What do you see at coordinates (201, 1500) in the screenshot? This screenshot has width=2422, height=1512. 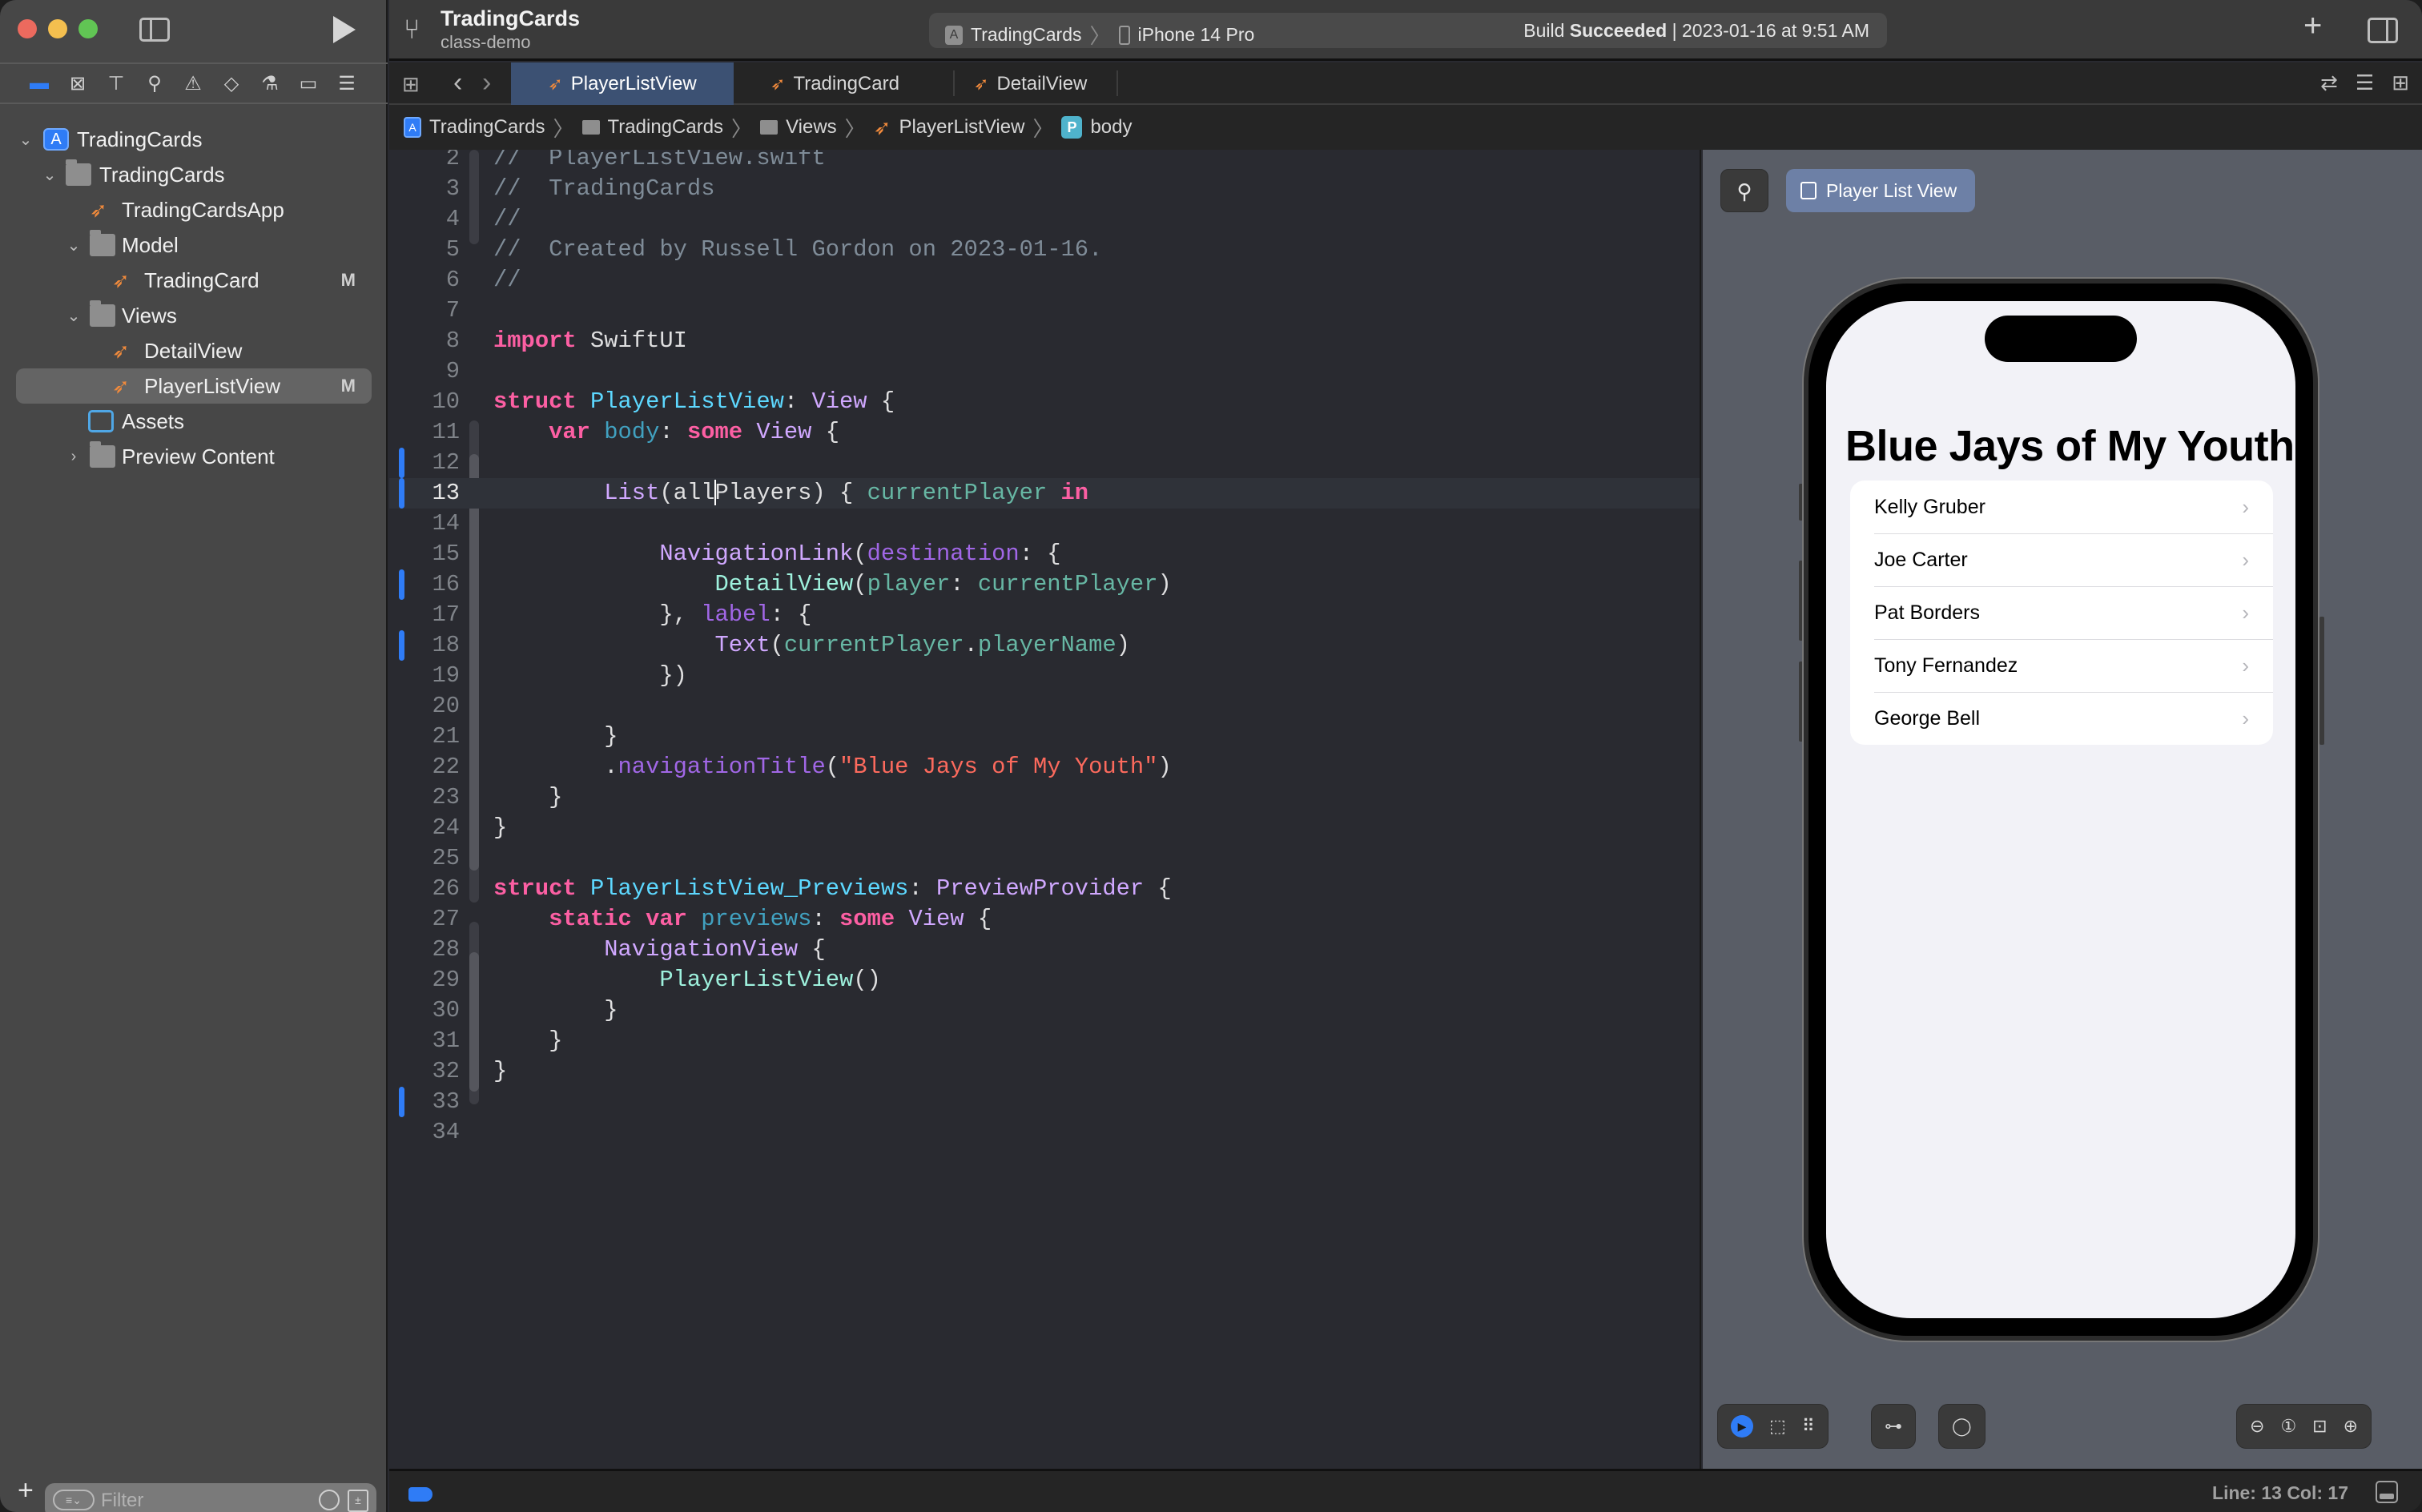 I see `filter-input` at bounding box center [201, 1500].